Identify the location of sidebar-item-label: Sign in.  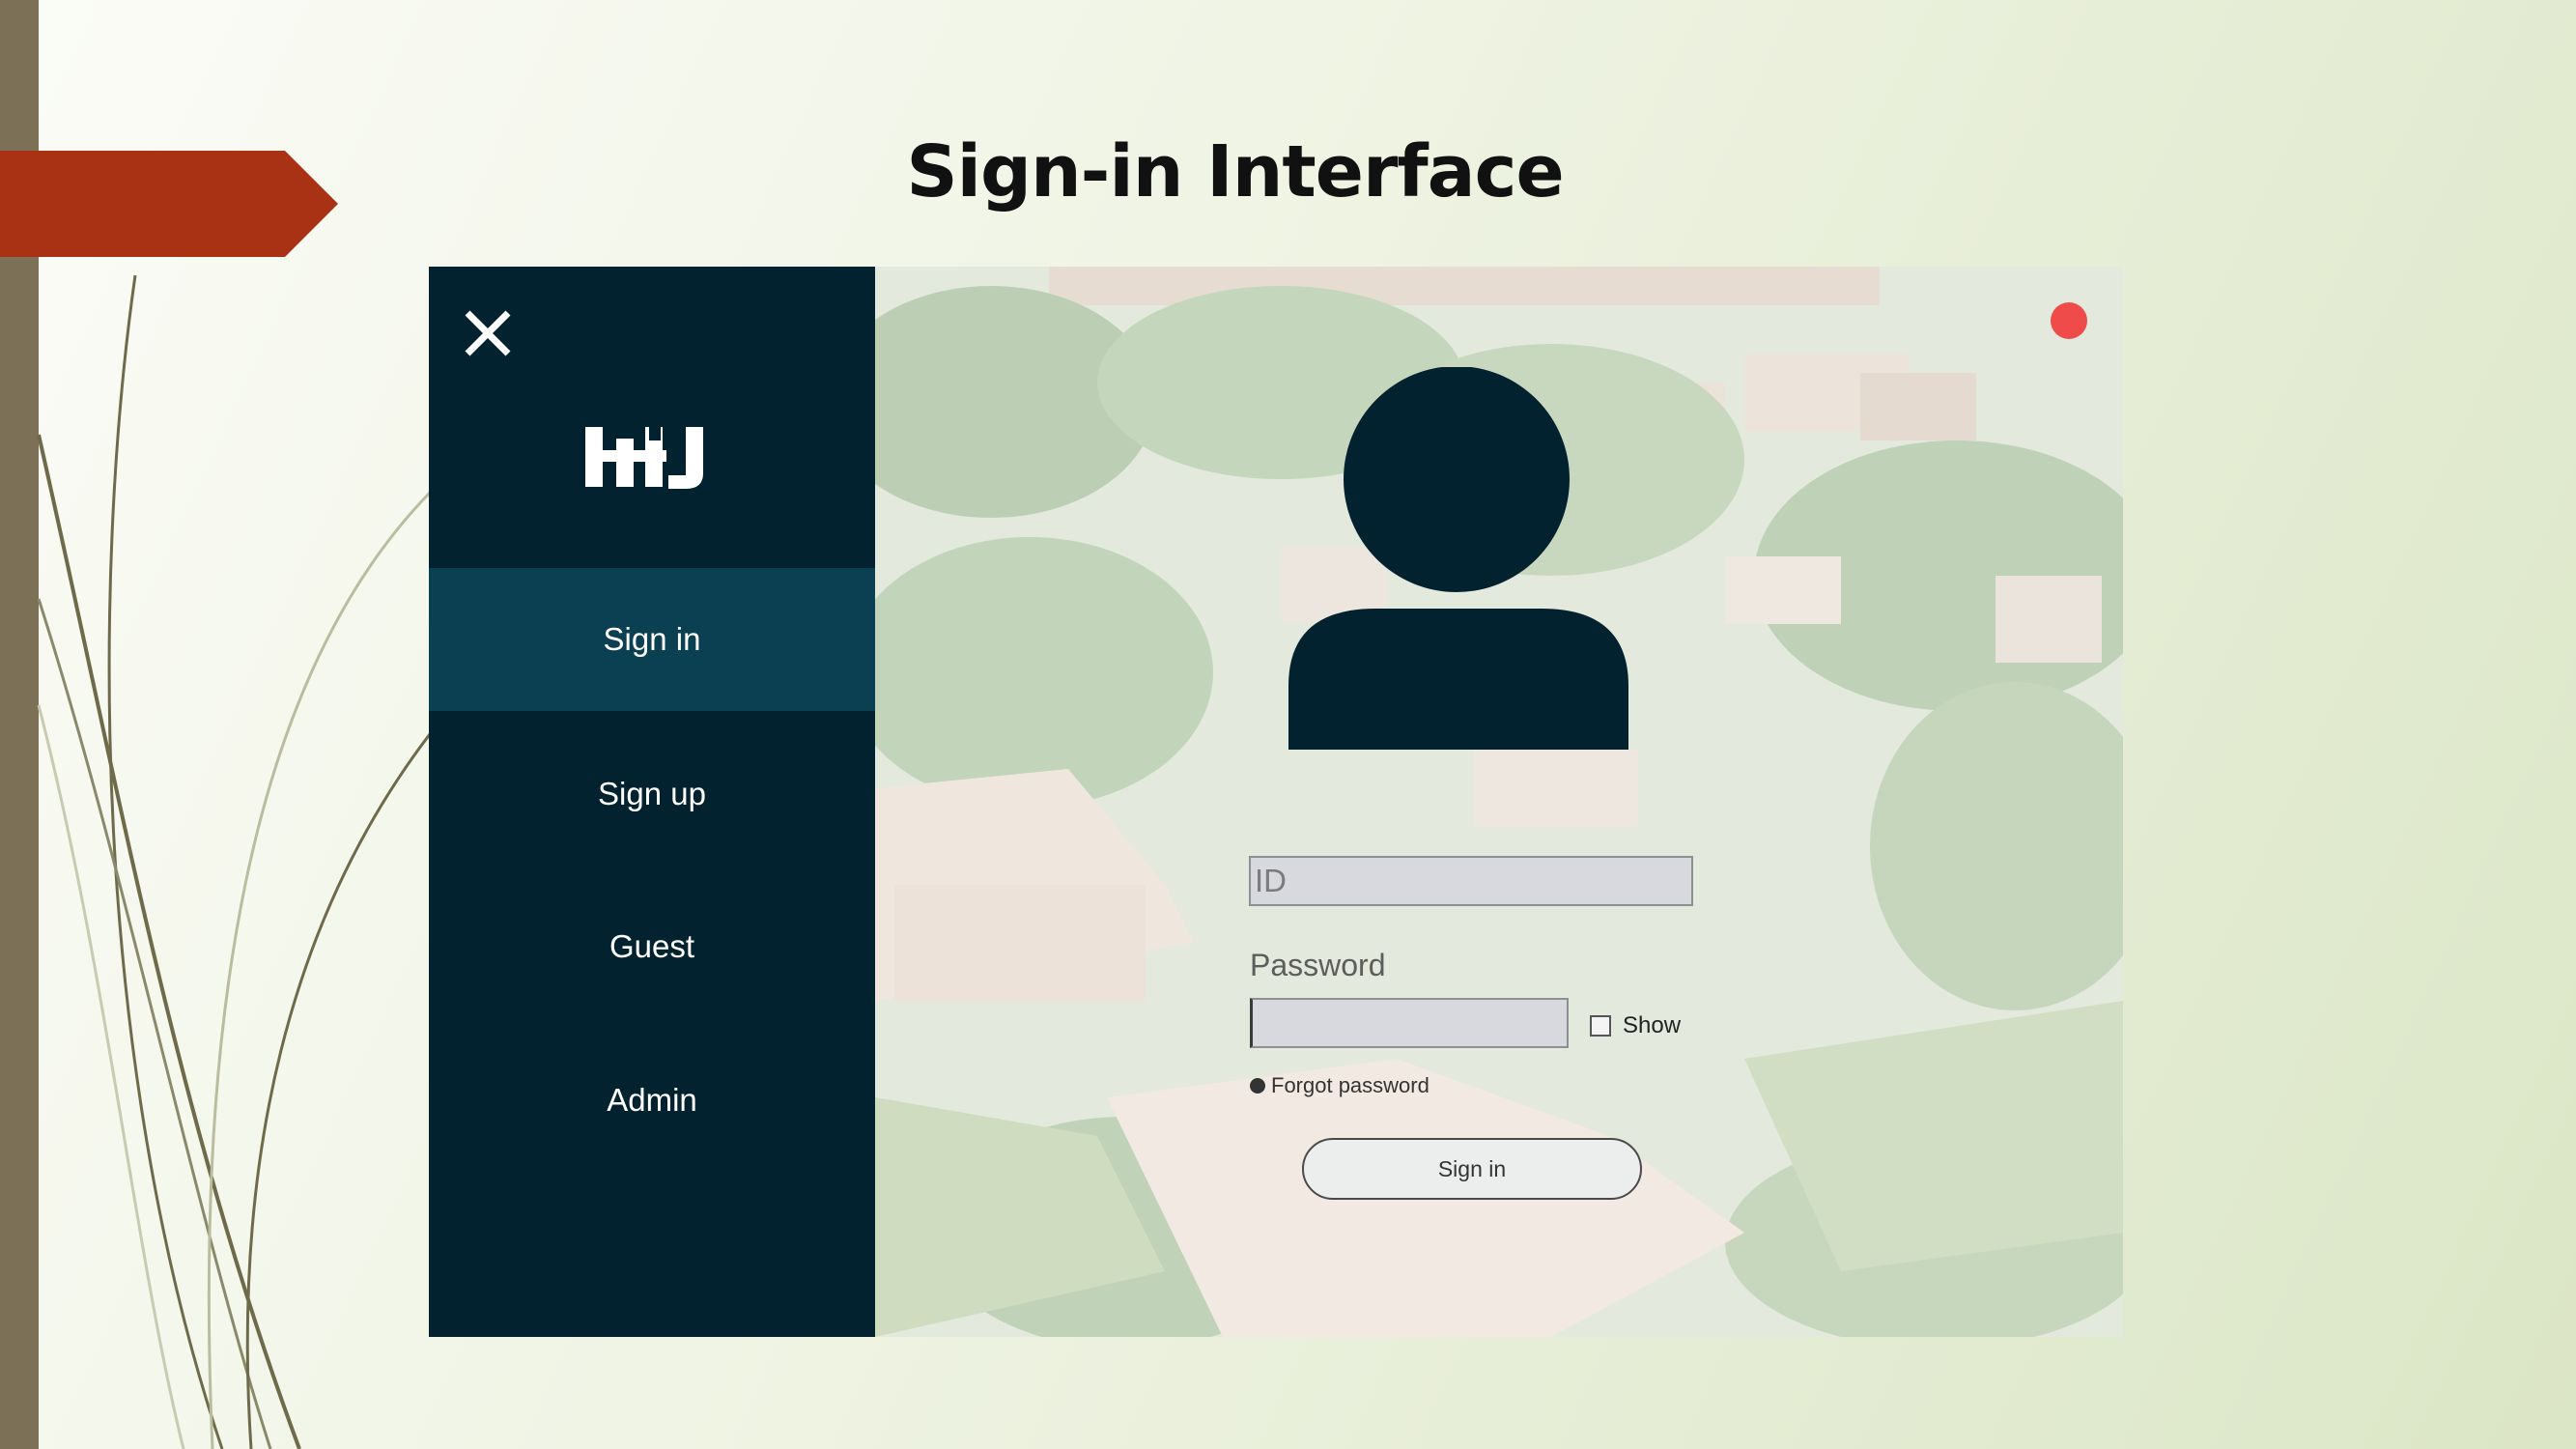
(652, 639).